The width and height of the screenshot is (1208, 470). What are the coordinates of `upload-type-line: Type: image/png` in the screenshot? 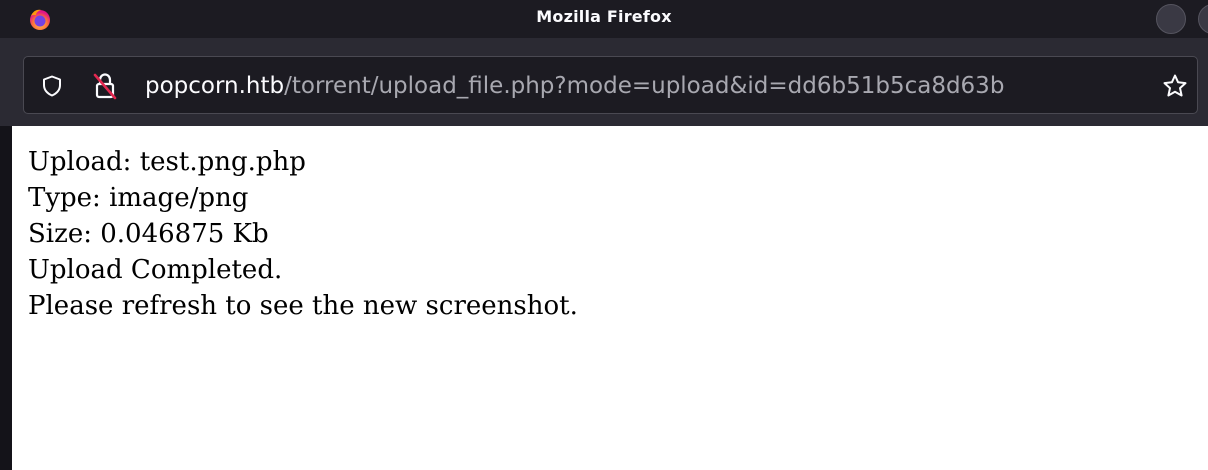 It's located at (138, 198).